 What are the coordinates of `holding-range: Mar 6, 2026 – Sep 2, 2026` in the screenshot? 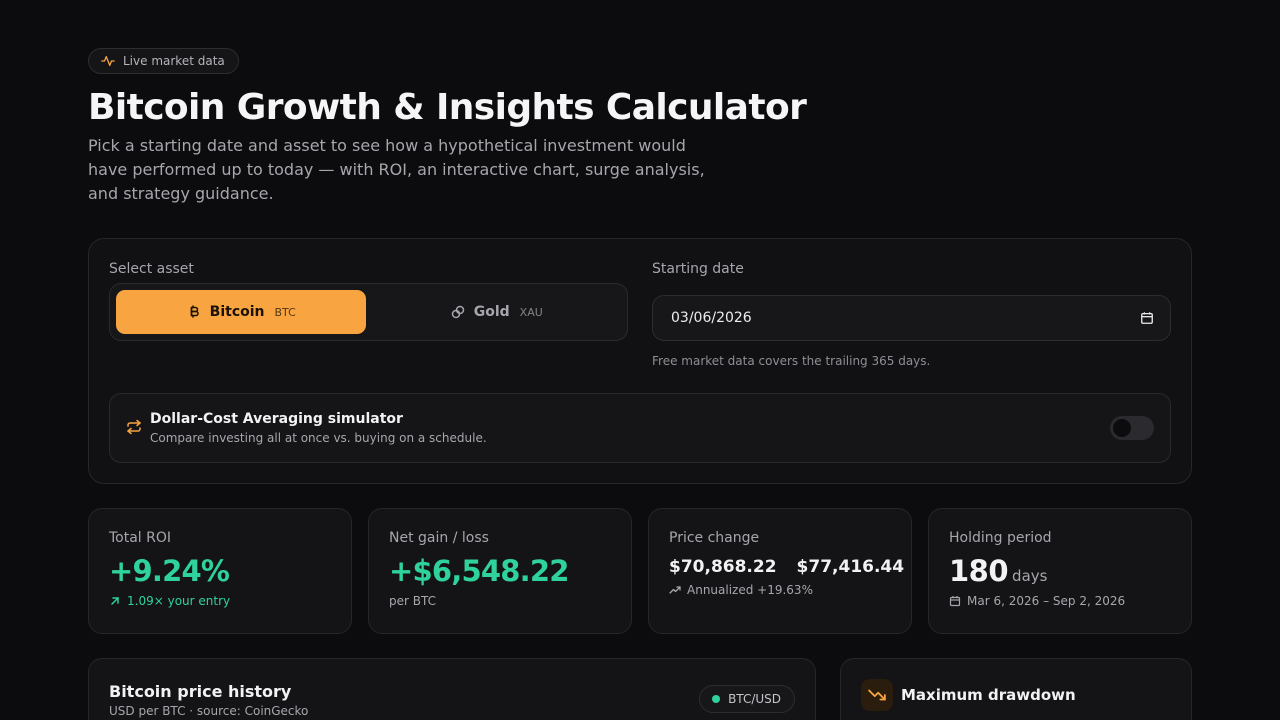 It's located at (1060, 601).